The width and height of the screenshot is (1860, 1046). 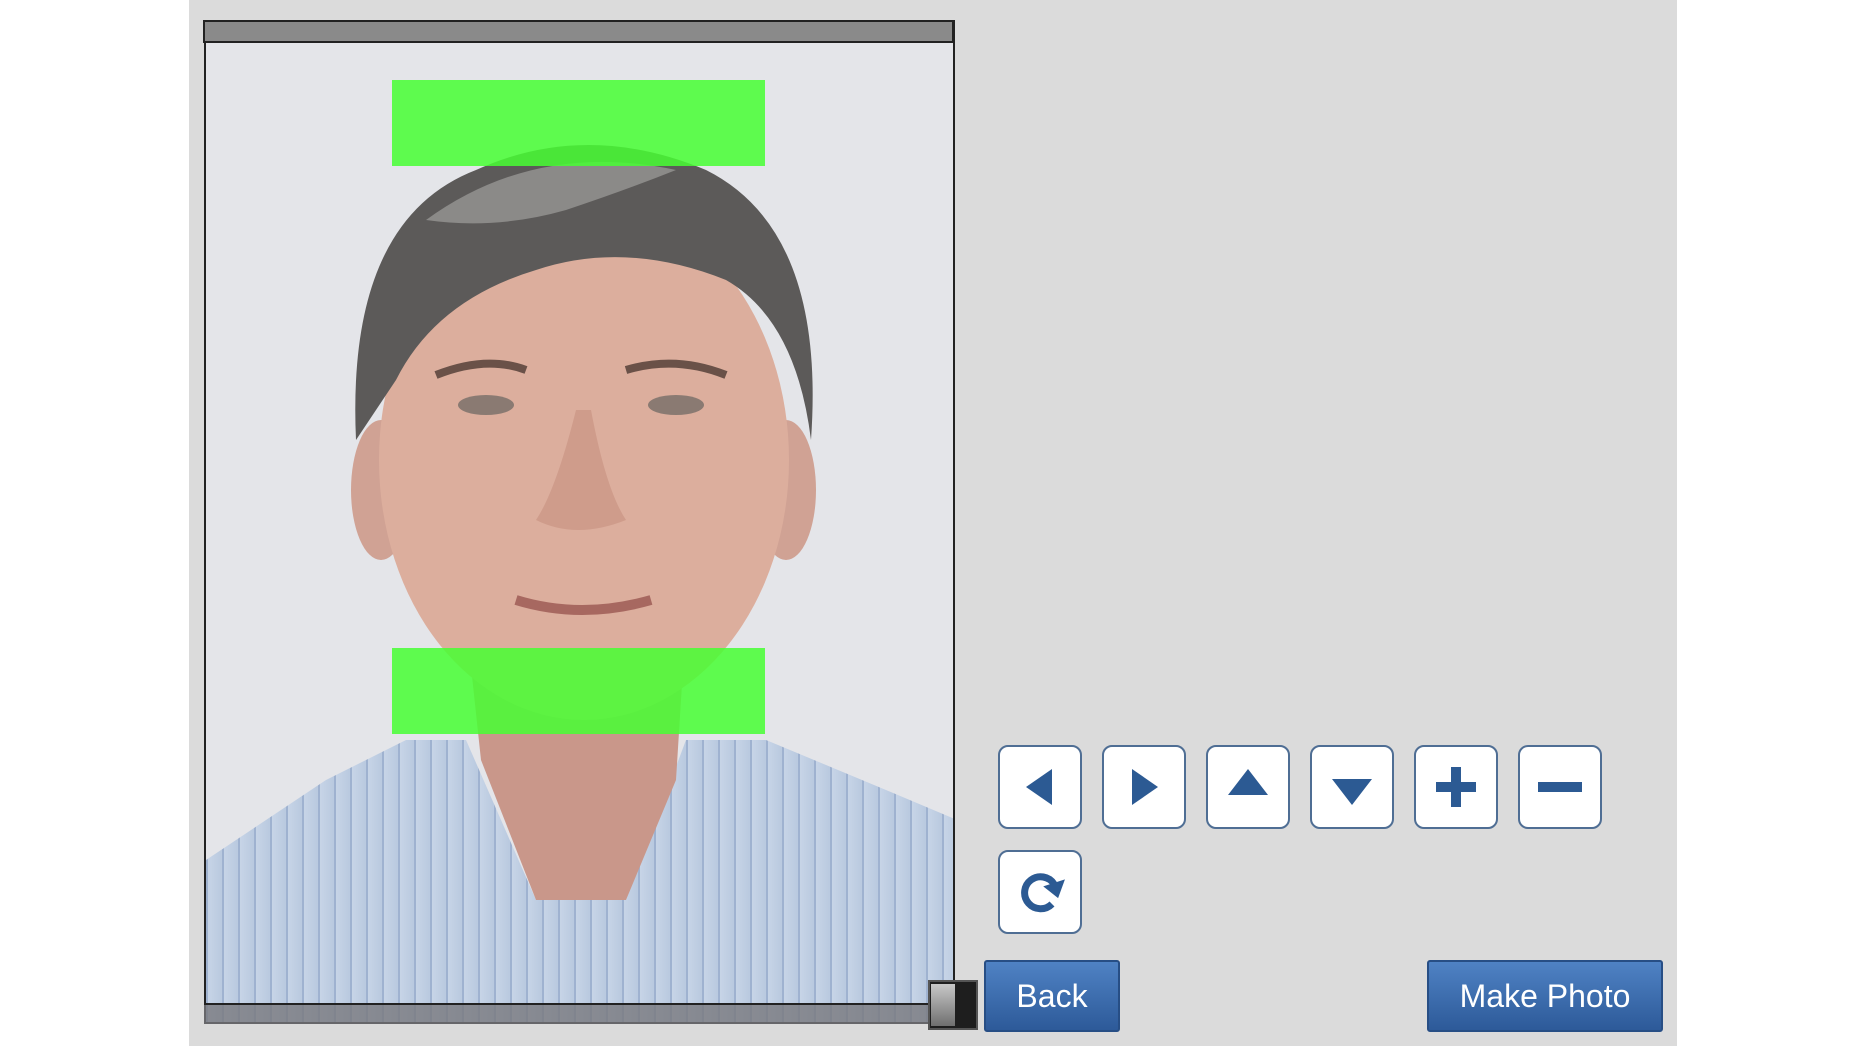 I want to click on arrow-up-icon, so click(x=1248, y=782).